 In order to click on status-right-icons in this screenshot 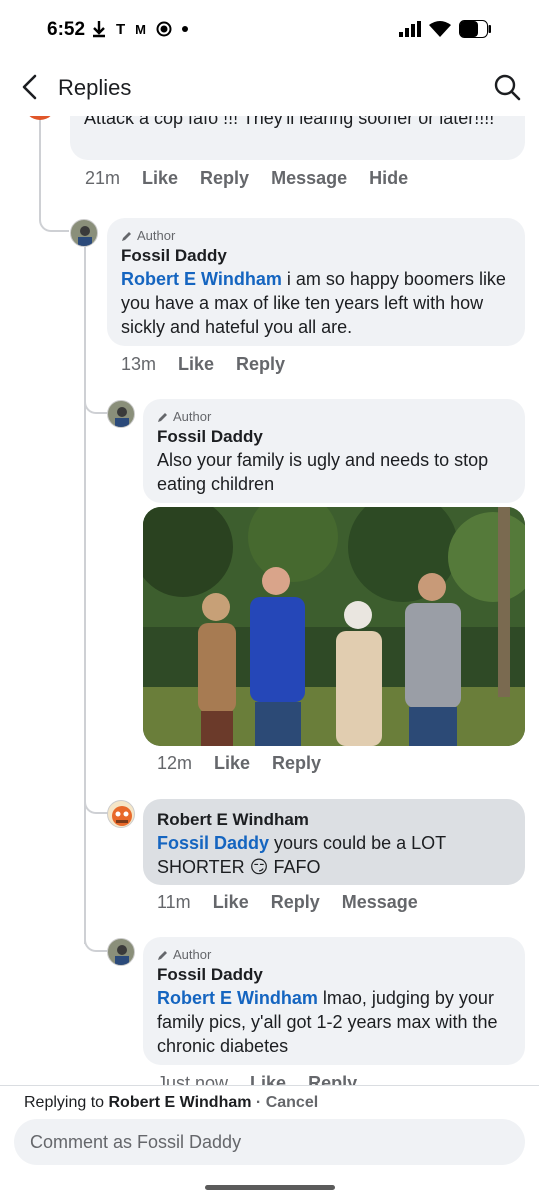, I will do `click(445, 29)`.